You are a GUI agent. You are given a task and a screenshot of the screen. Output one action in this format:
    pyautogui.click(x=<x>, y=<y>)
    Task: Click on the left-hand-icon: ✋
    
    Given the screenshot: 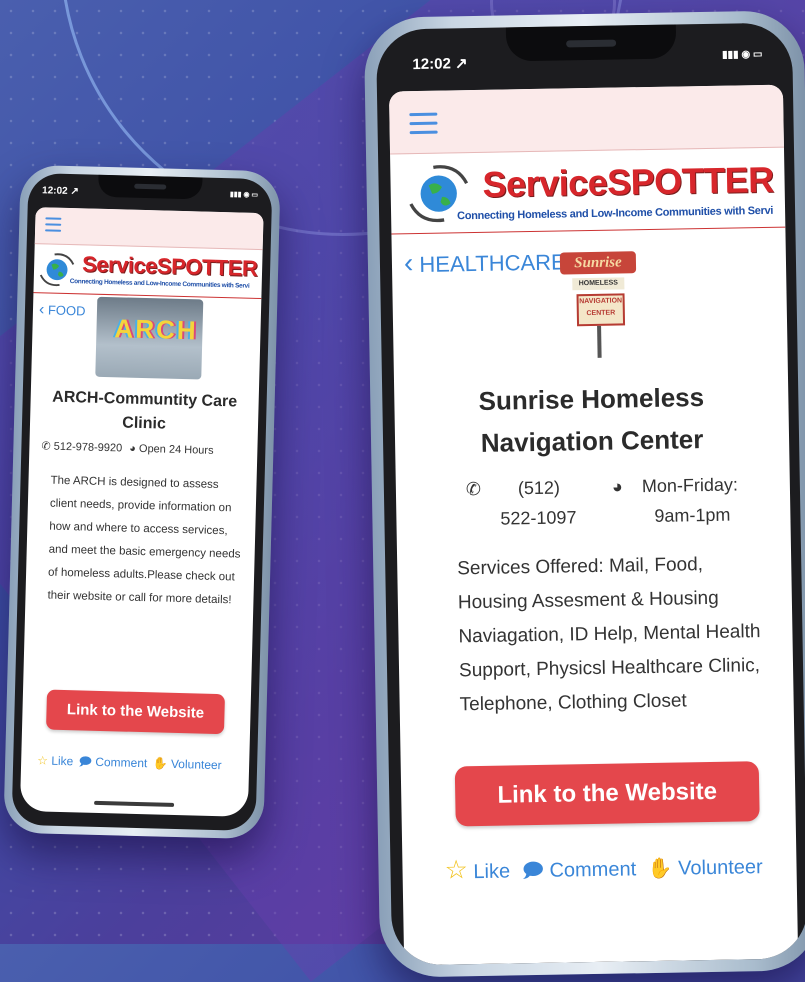 What is the action you would take?
    pyautogui.click(x=160, y=763)
    